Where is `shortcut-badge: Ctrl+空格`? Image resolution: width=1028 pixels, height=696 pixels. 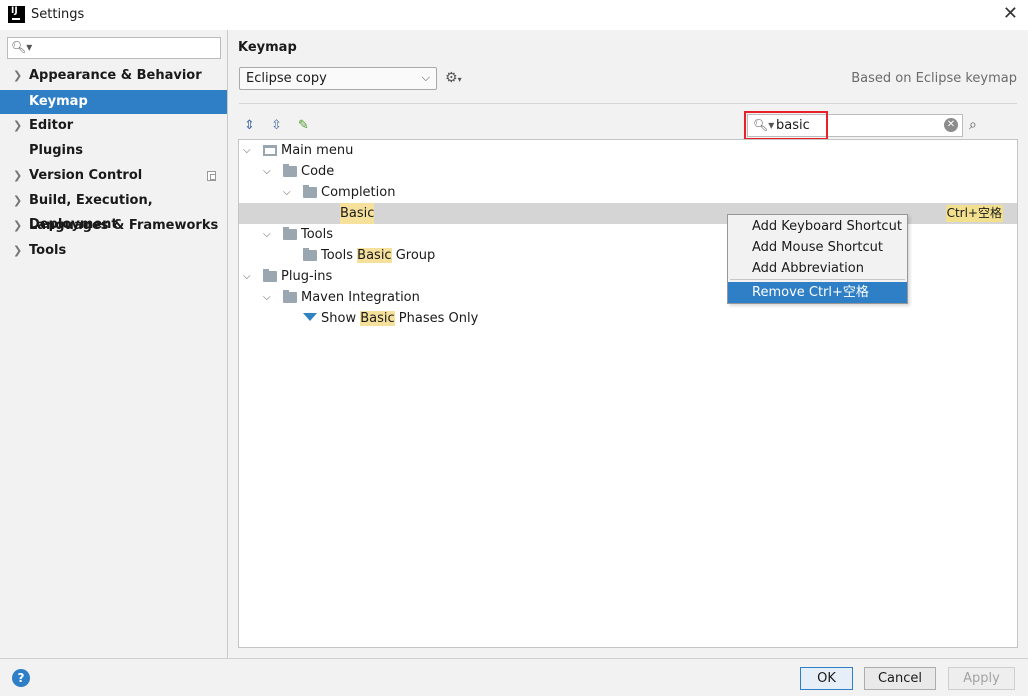
shortcut-badge: Ctrl+空格 is located at coordinates (974, 213).